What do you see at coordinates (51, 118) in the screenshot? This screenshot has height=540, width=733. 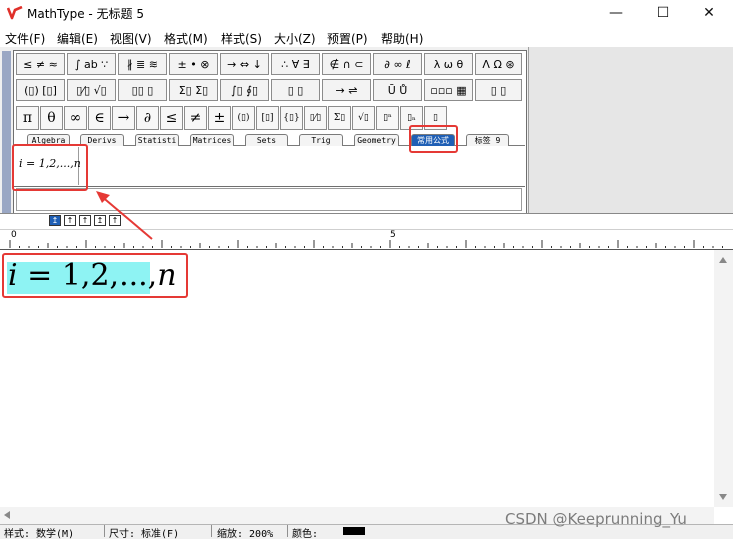 I see `symbol-theta-button: θ` at bounding box center [51, 118].